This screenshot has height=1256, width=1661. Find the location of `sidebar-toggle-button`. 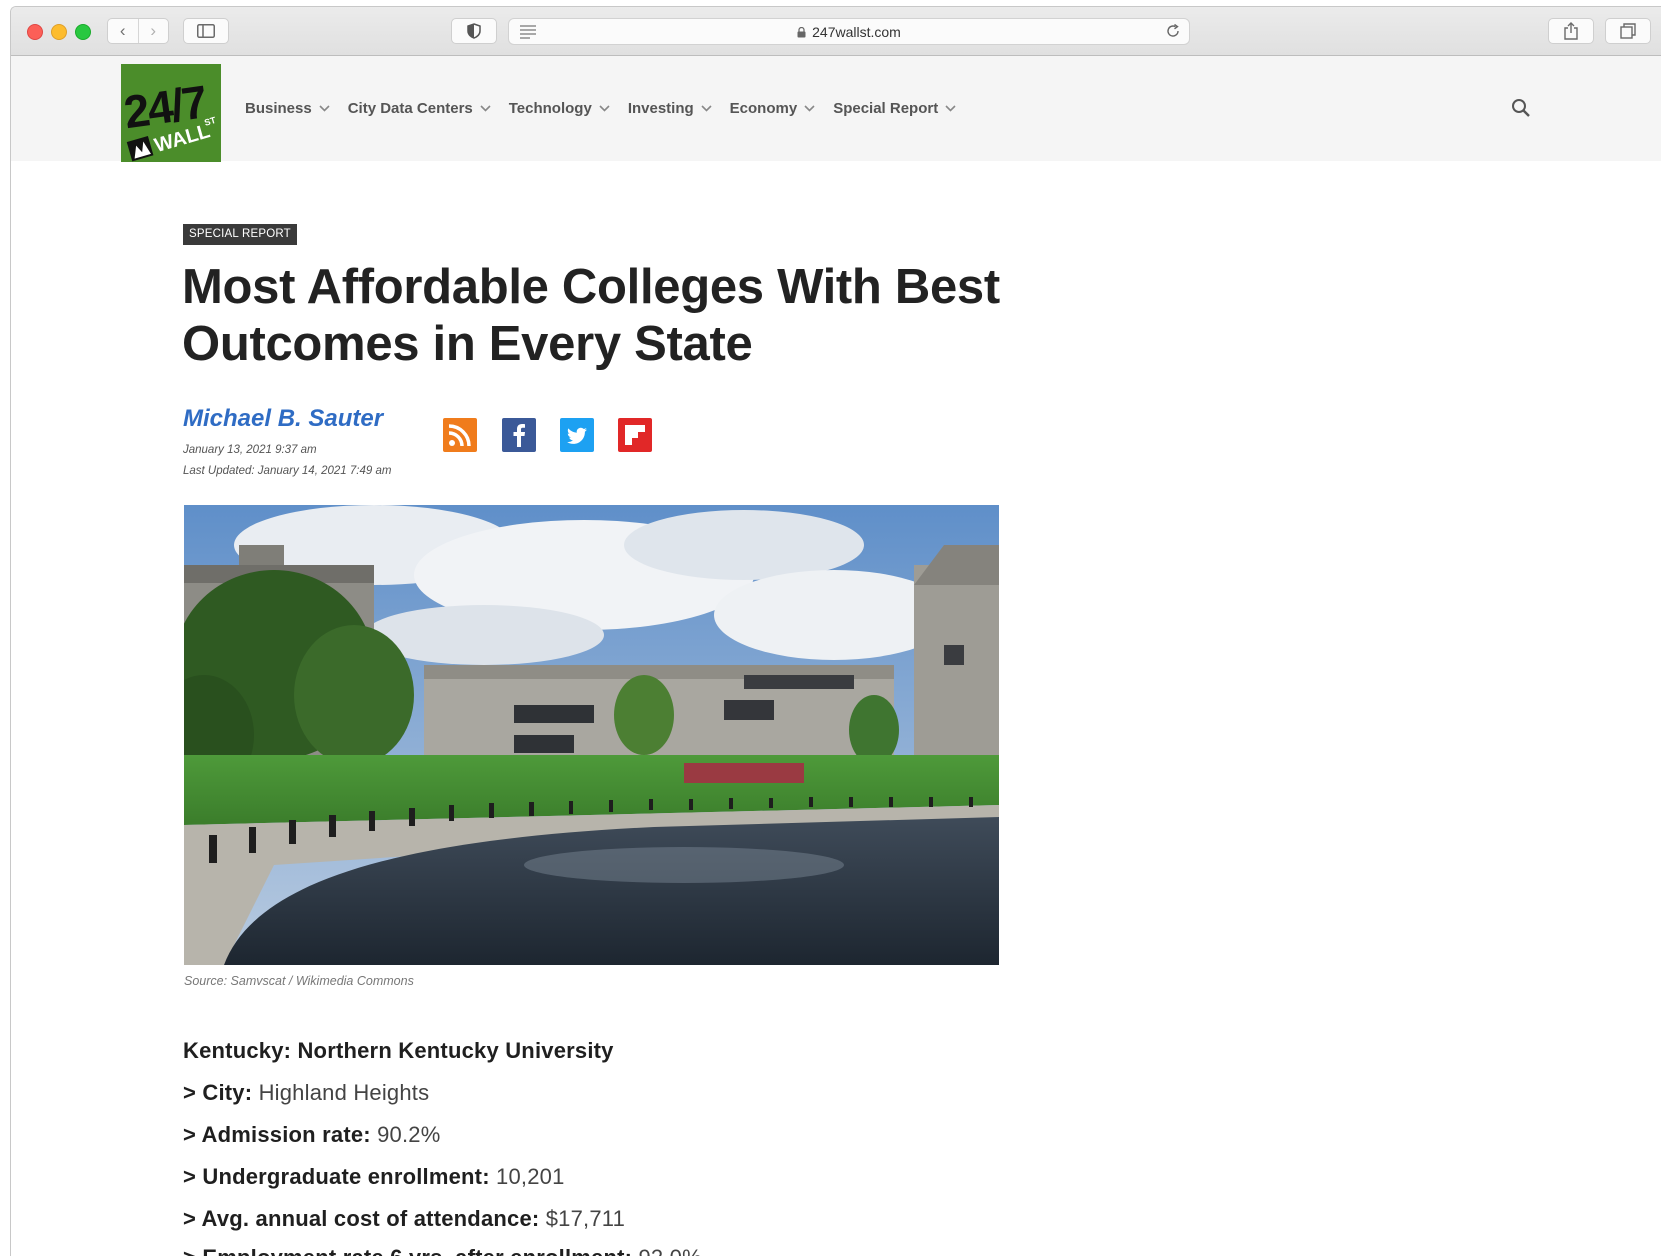

sidebar-toggle-button is located at coordinates (206, 31).